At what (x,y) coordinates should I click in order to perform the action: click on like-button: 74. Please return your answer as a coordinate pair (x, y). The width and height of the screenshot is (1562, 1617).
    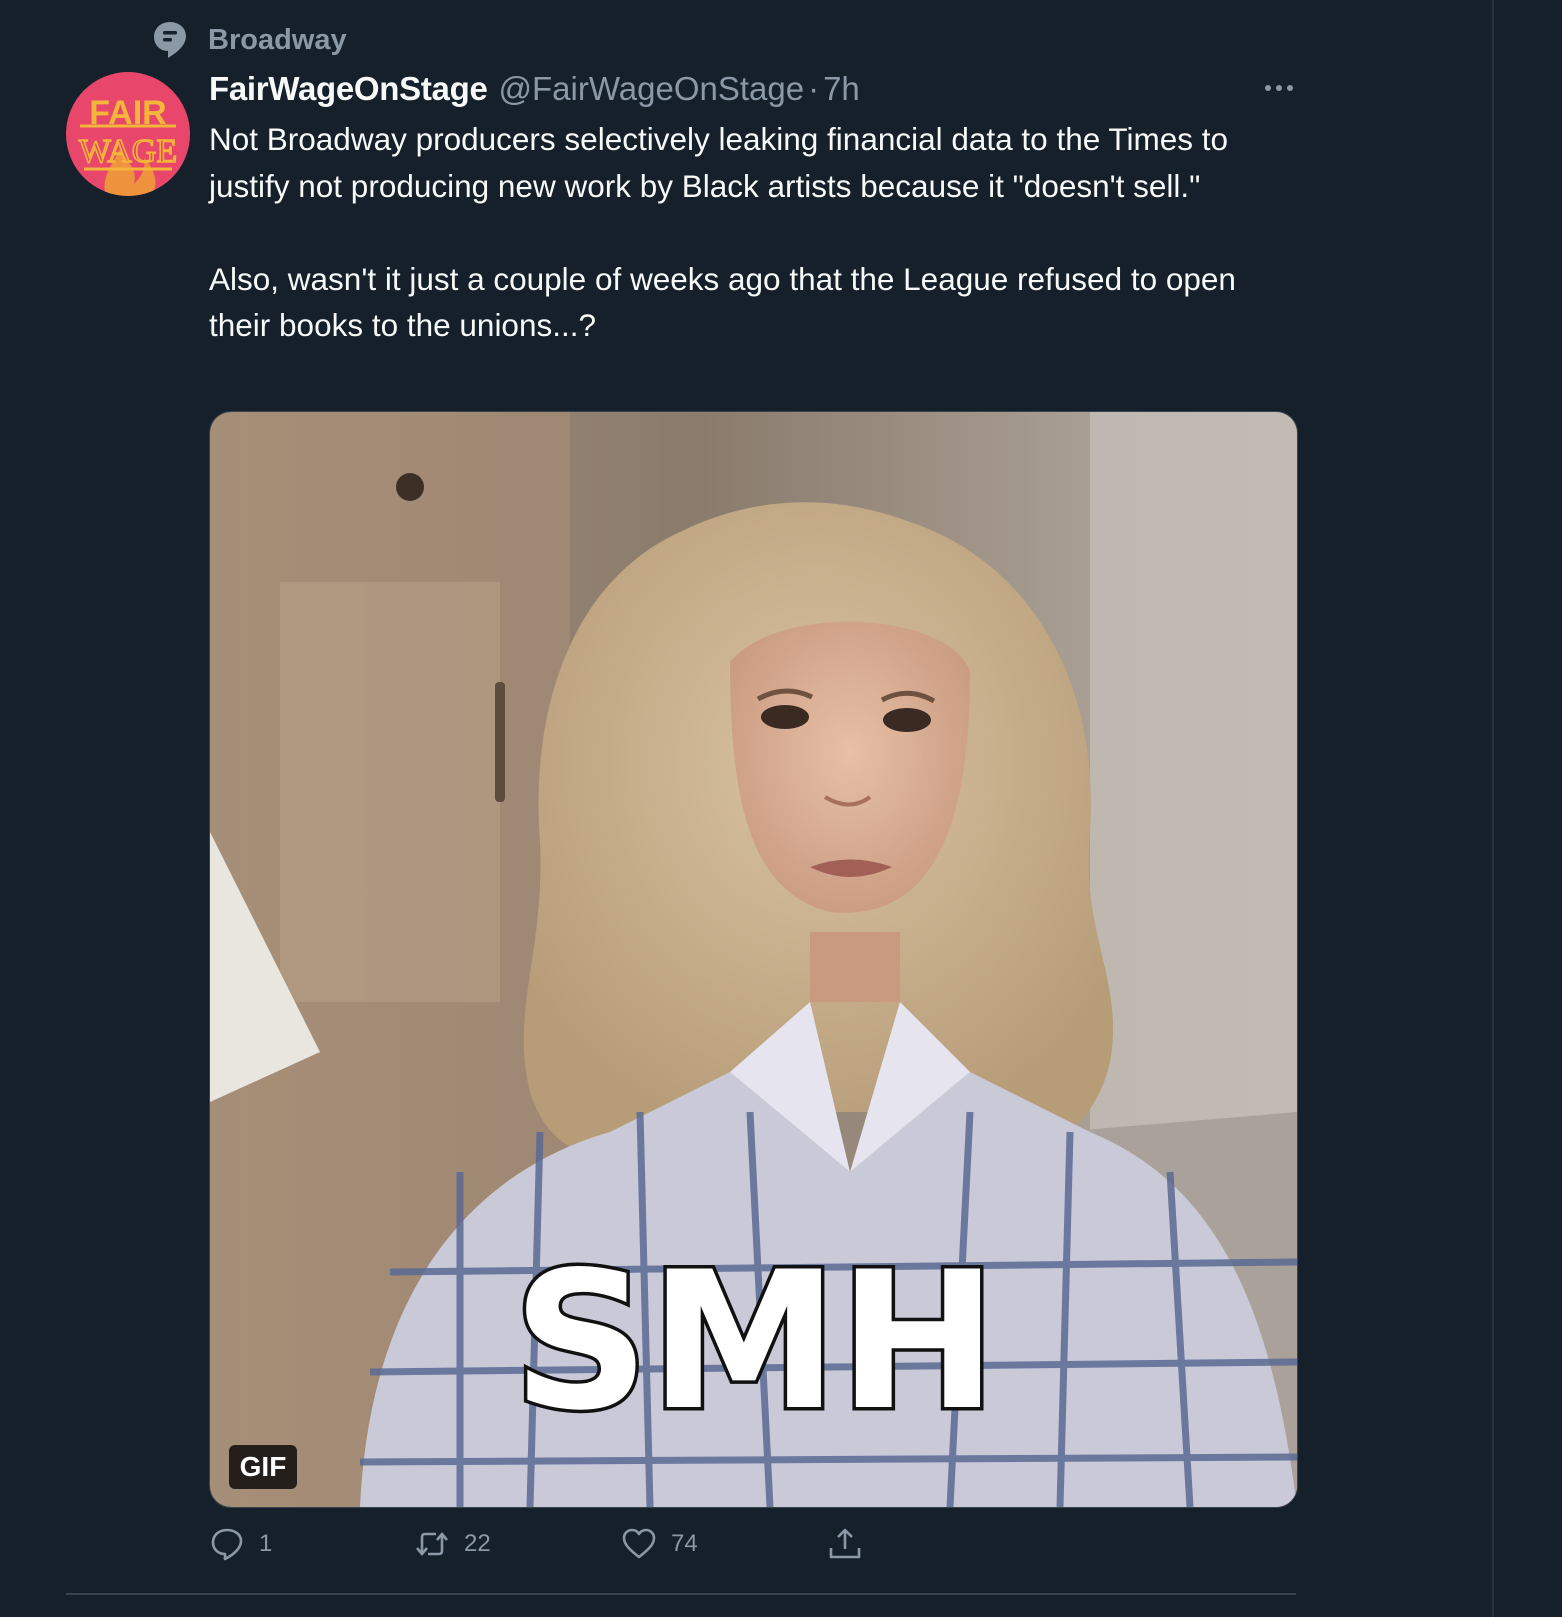
    Looking at the image, I should click on (659, 1544).